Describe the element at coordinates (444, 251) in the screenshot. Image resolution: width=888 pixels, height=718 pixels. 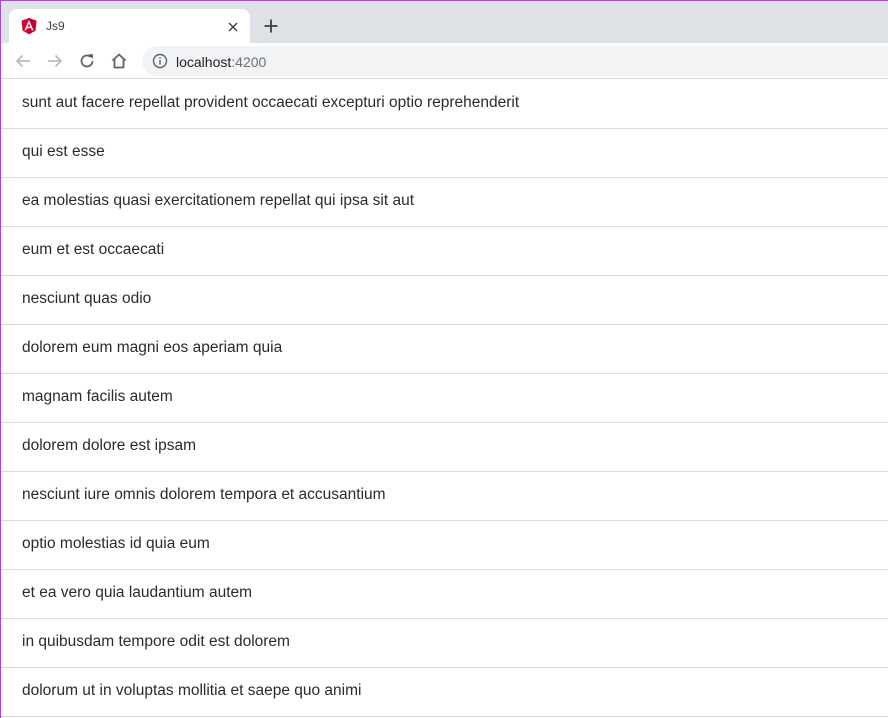
I see `list-item: eum et est occaecati` at that location.